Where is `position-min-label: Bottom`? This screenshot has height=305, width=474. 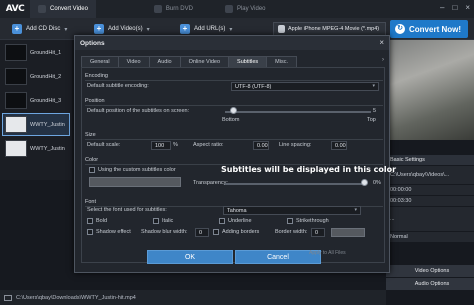
position-min-label: Bottom is located at coordinates (231, 120).